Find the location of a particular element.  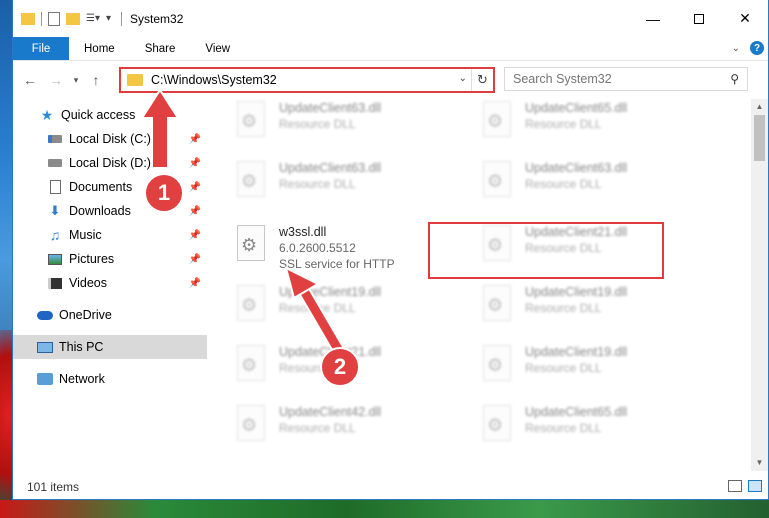

cloud-icon is located at coordinates (45, 315).